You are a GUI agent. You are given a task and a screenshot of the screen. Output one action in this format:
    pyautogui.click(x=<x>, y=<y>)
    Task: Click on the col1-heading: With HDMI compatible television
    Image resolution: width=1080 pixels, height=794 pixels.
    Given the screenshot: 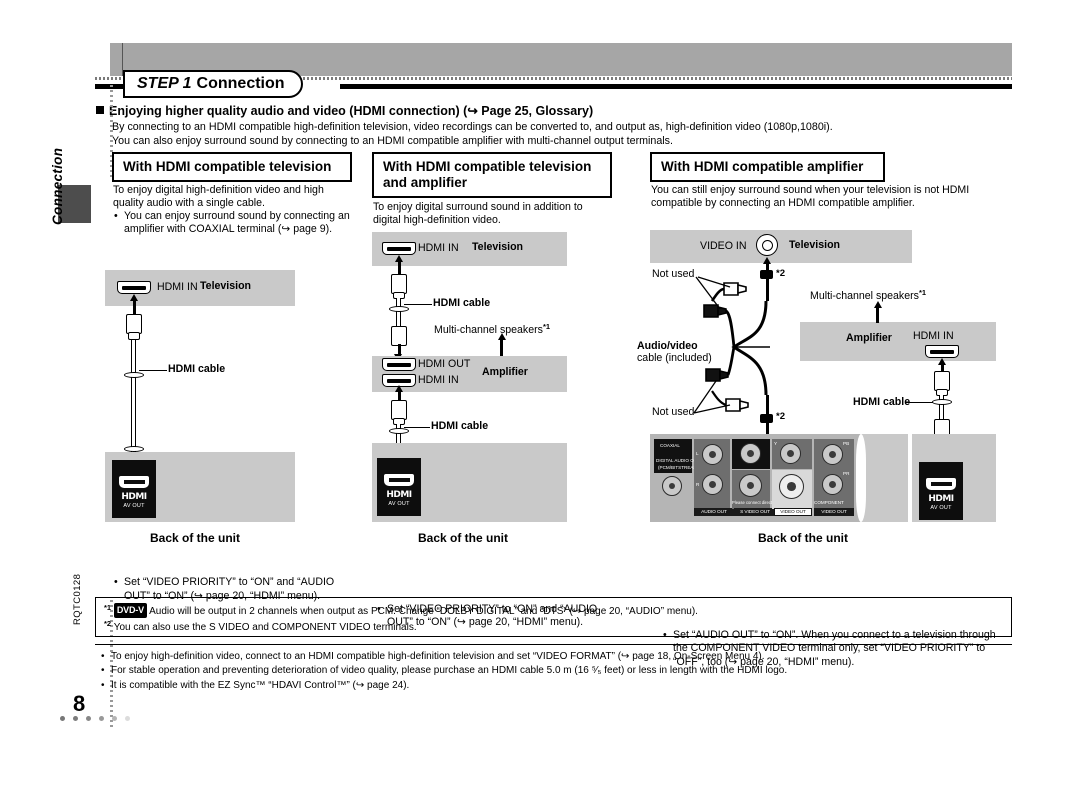 What is the action you would take?
    pyautogui.click(x=232, y=167)
    